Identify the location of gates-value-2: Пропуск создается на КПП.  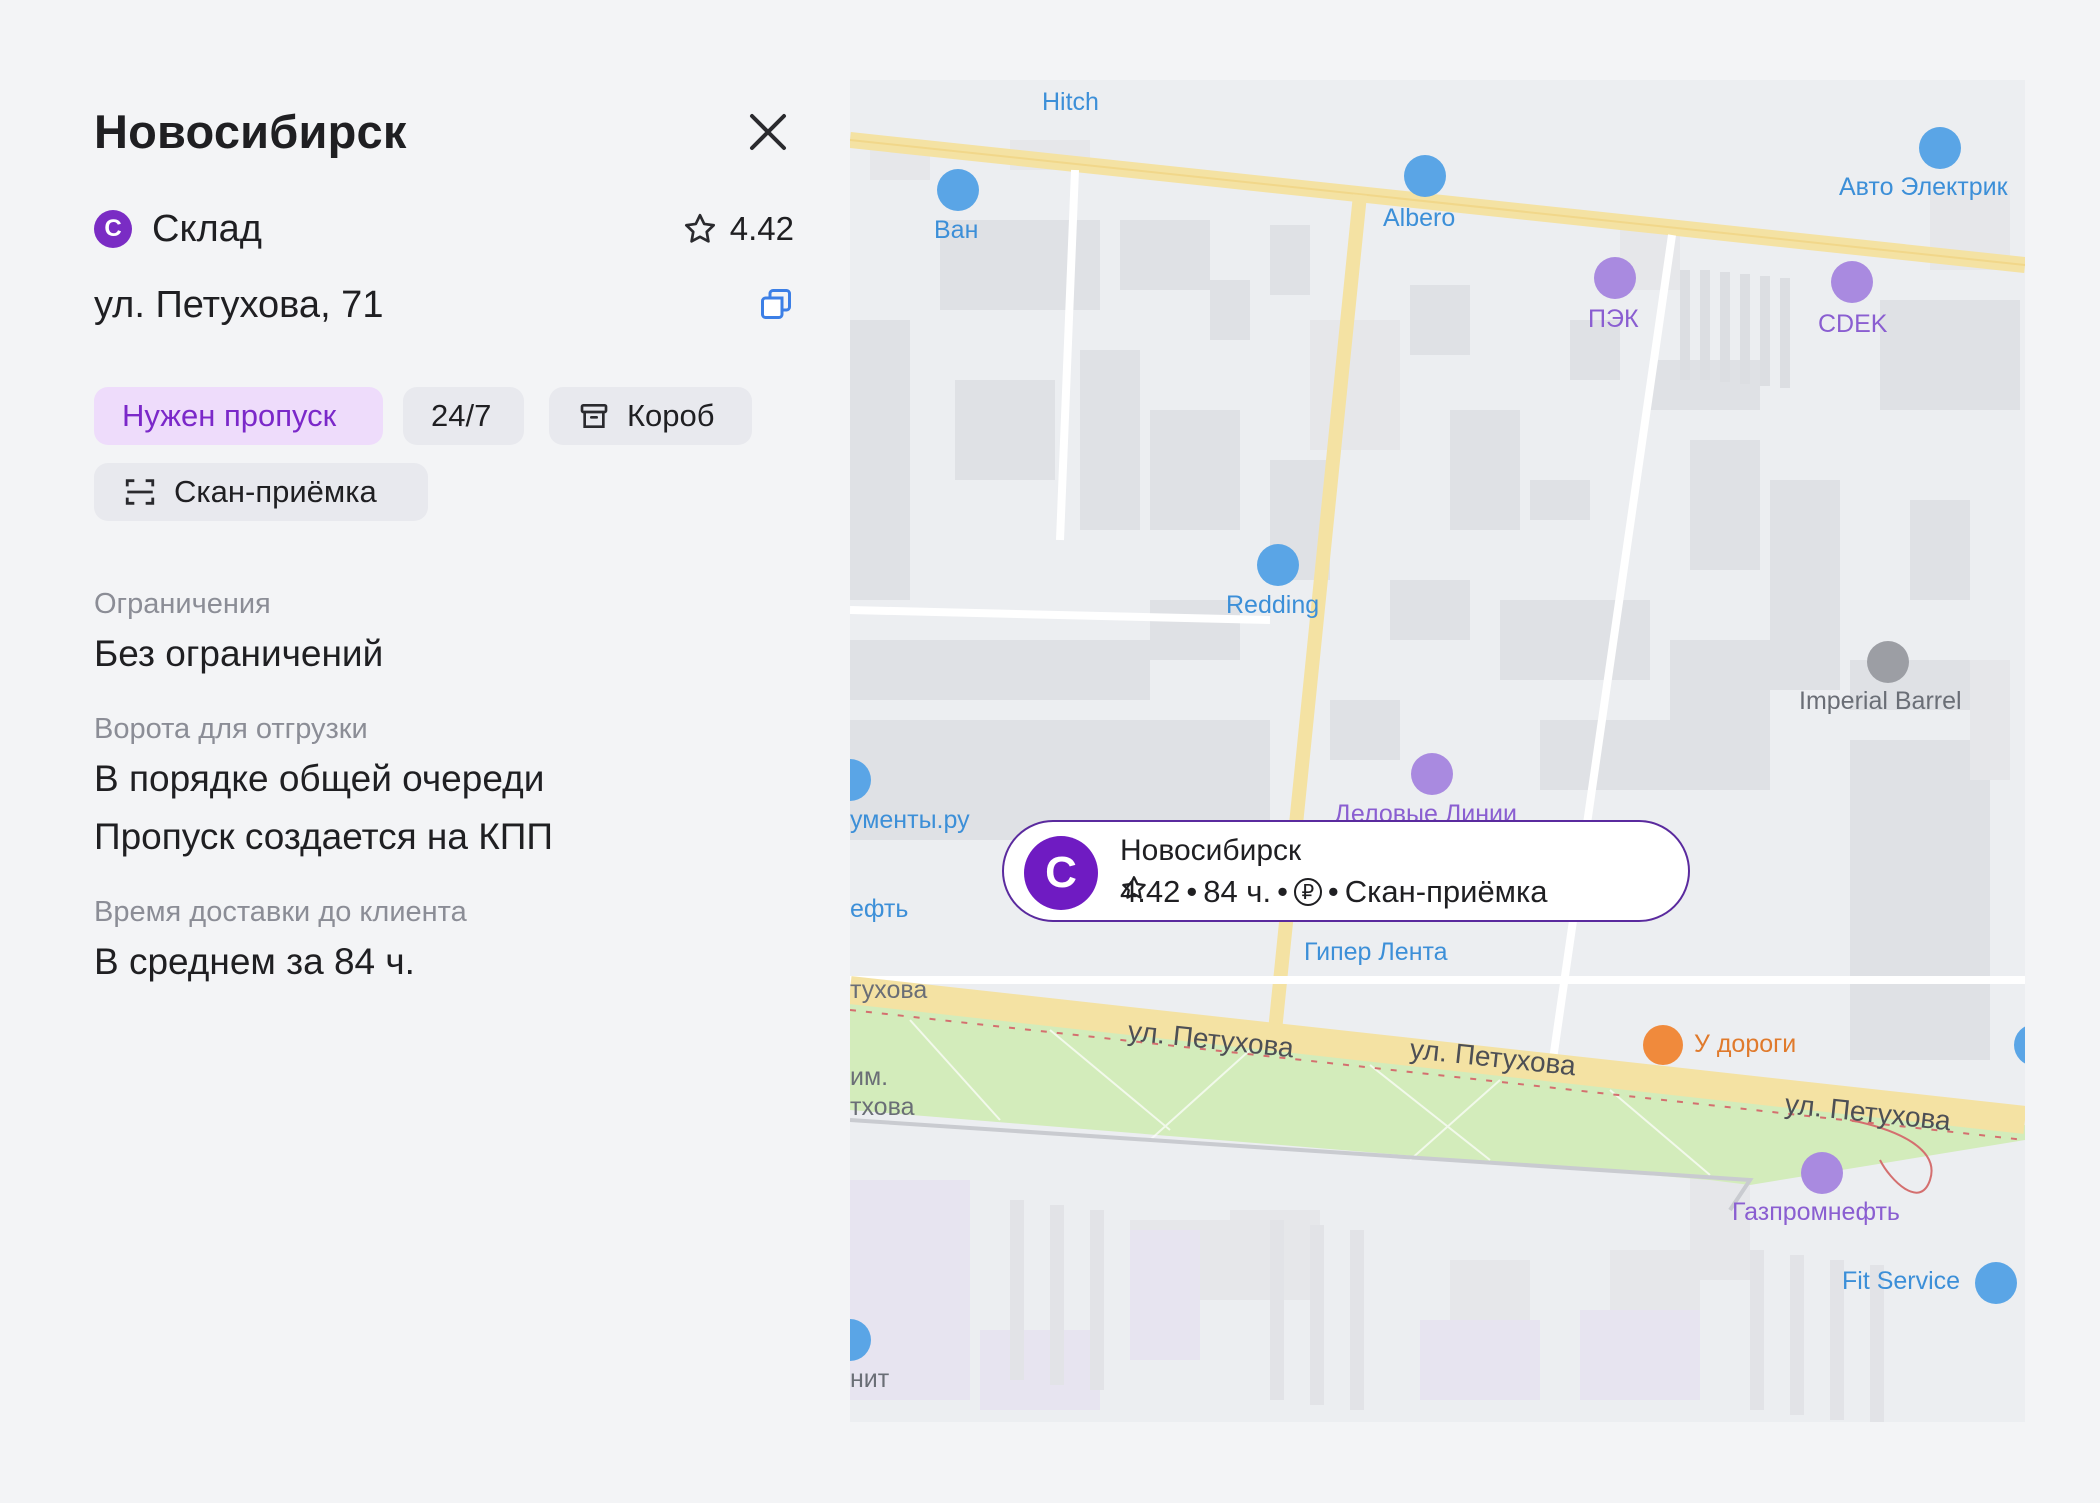
(323, 836).